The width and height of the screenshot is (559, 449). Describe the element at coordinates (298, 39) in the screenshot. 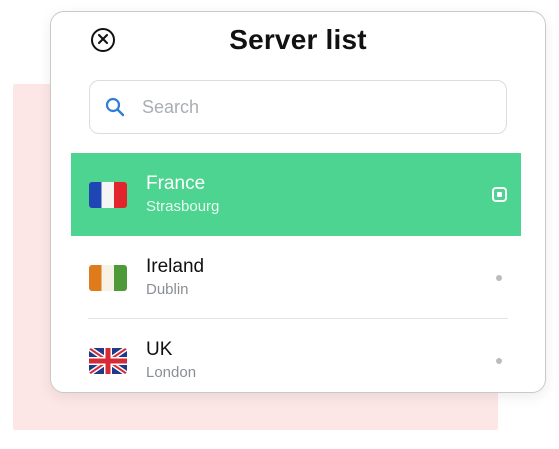

I see `page-title: Server list` at that location.